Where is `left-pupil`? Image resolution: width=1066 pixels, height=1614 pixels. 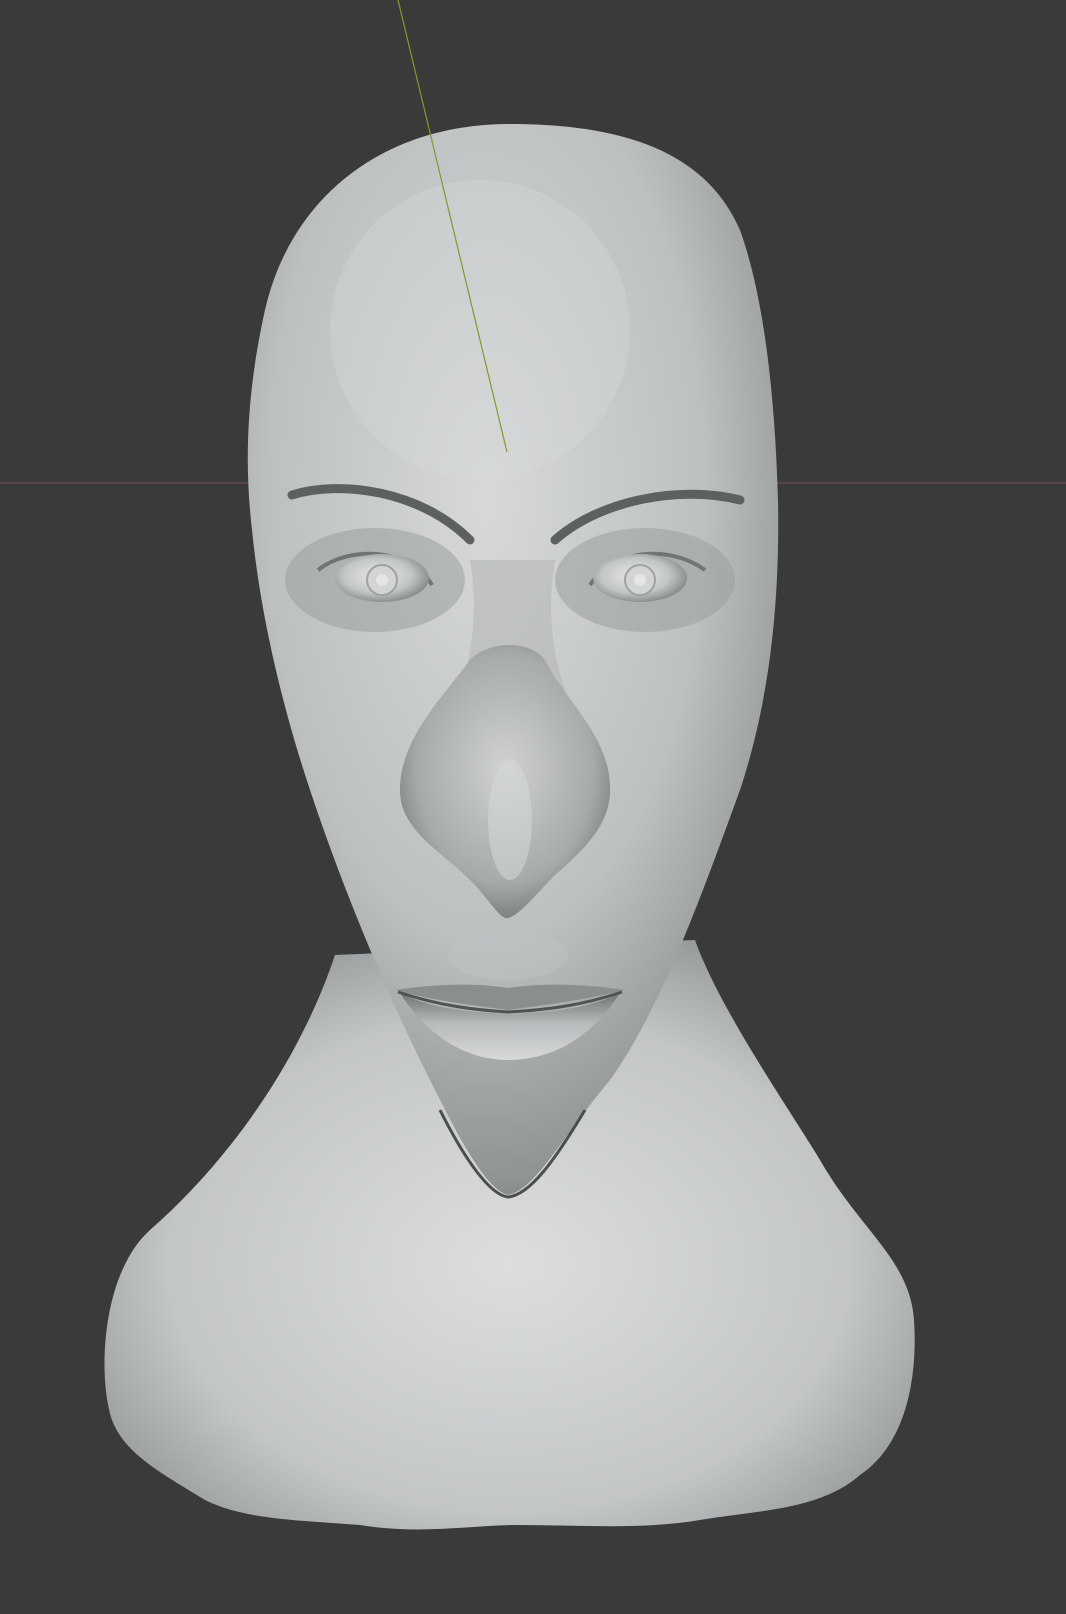 left-pupil is located at coordinates (382, 580).